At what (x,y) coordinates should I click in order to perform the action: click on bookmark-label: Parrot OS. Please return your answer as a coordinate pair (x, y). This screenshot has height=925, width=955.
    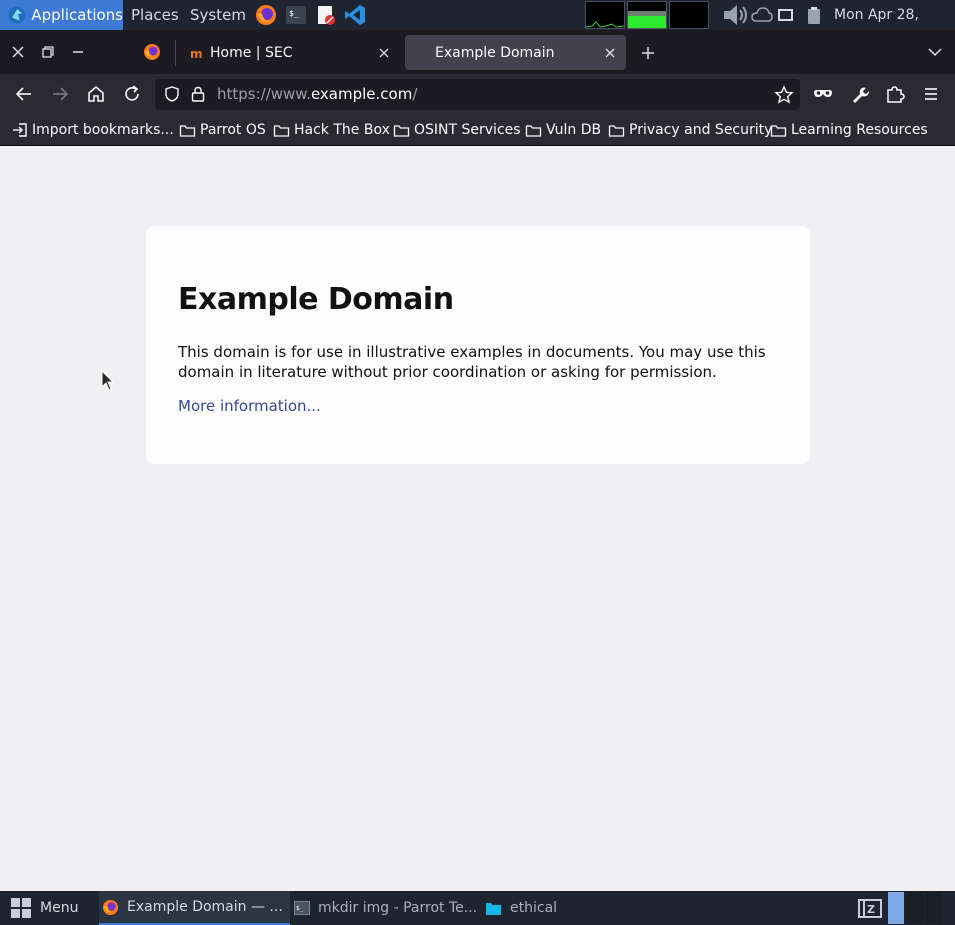
    Looking at the image, I should click on (233, 130).